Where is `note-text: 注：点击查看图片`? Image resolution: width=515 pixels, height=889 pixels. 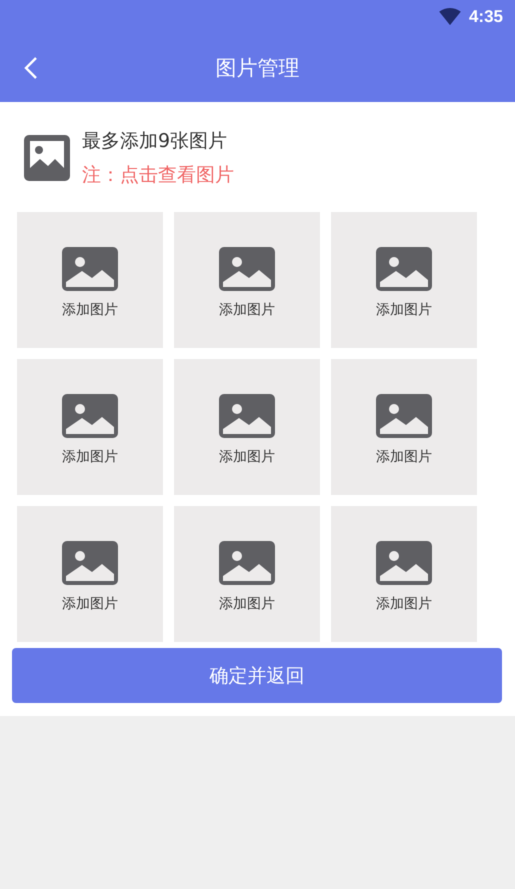
note-text: 注：点击查看图片 is located at coordinates (158, 175).